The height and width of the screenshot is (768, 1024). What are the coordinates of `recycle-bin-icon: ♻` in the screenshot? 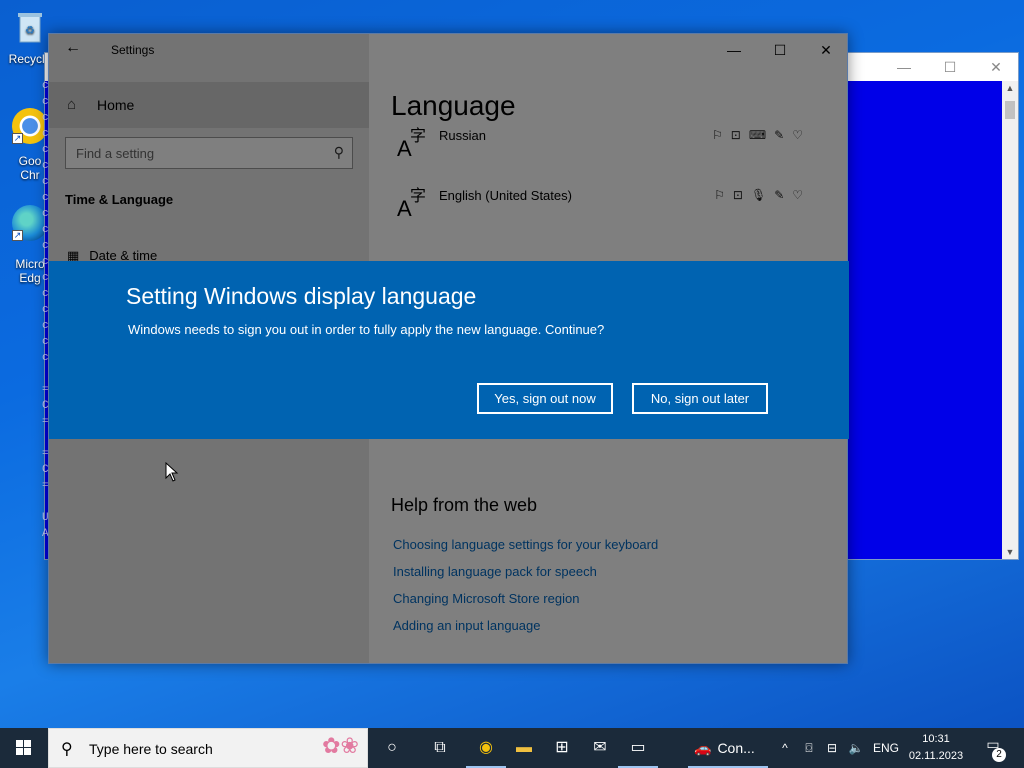 It's located at (30, 26).